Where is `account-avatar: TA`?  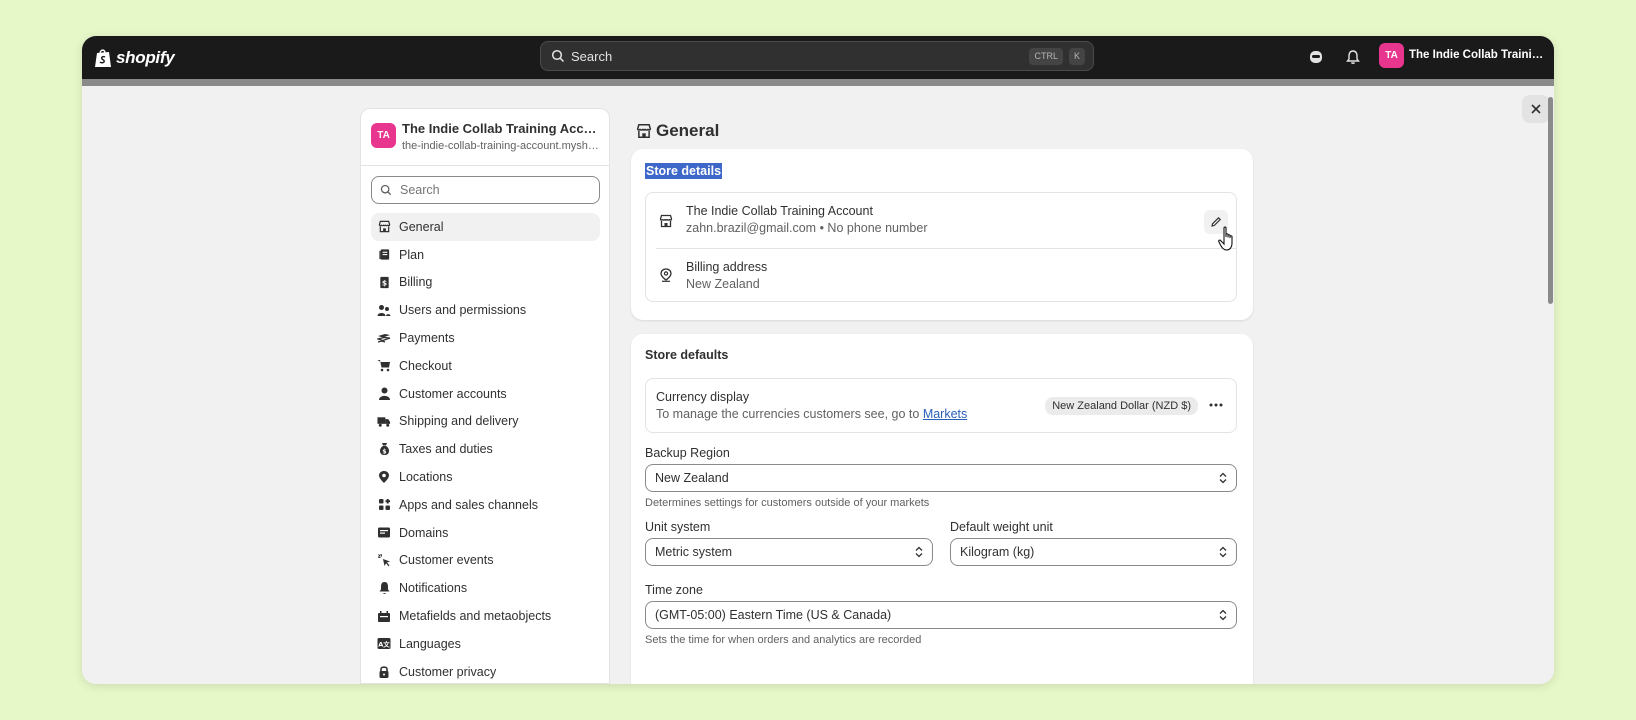
account-avatar: TA is located at coordinates (1391, 55).